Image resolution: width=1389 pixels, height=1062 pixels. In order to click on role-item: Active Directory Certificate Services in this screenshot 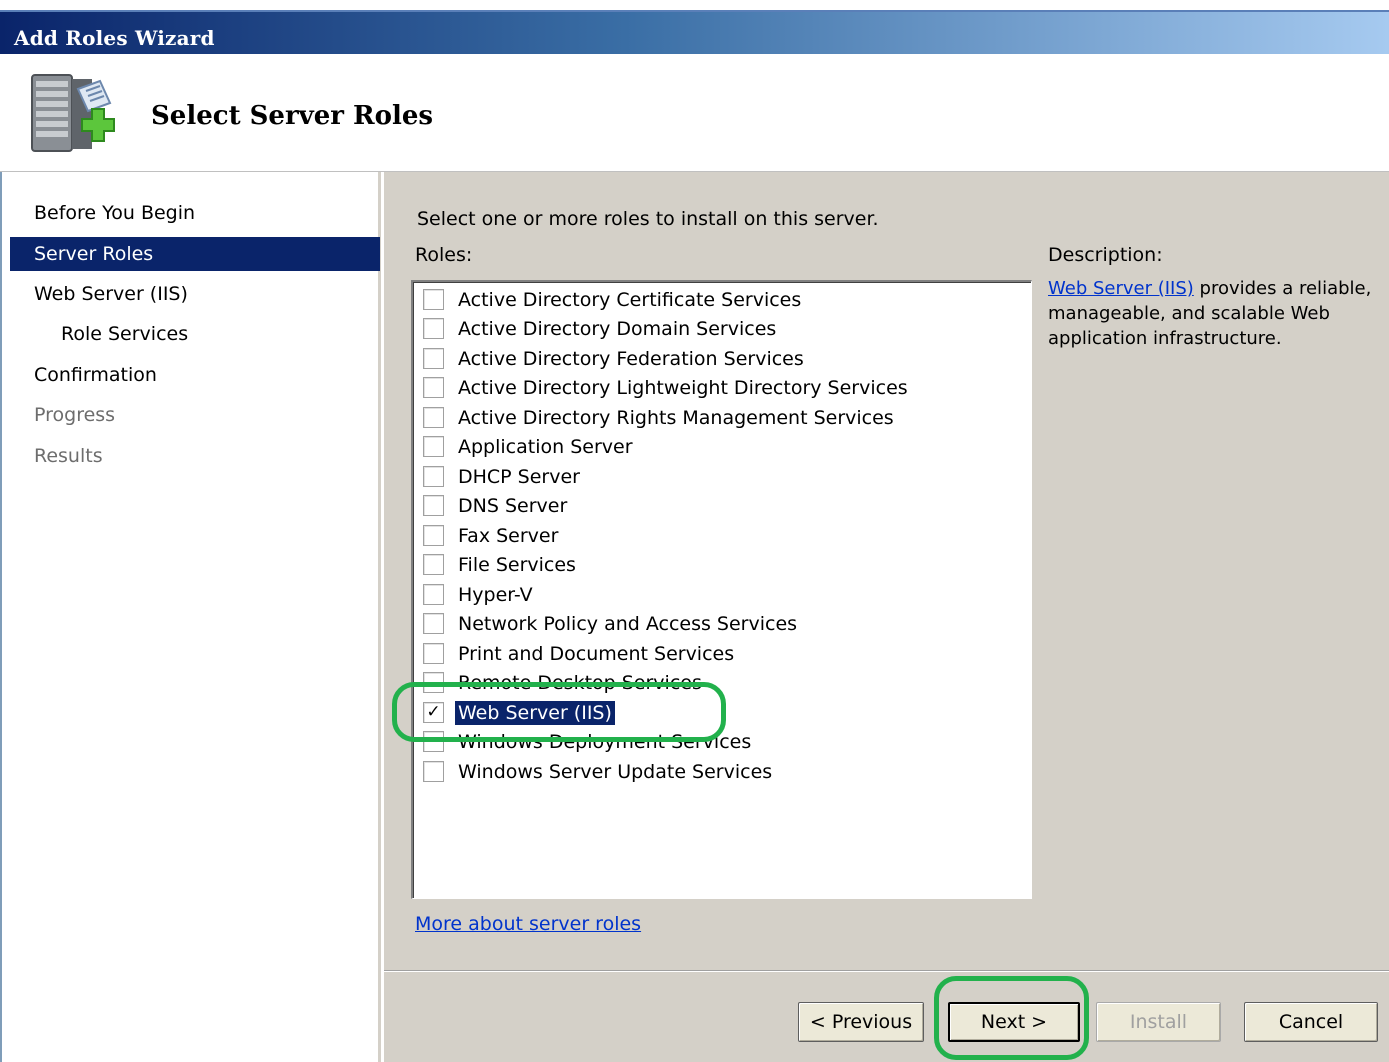, I will do `click(612, 299)`.